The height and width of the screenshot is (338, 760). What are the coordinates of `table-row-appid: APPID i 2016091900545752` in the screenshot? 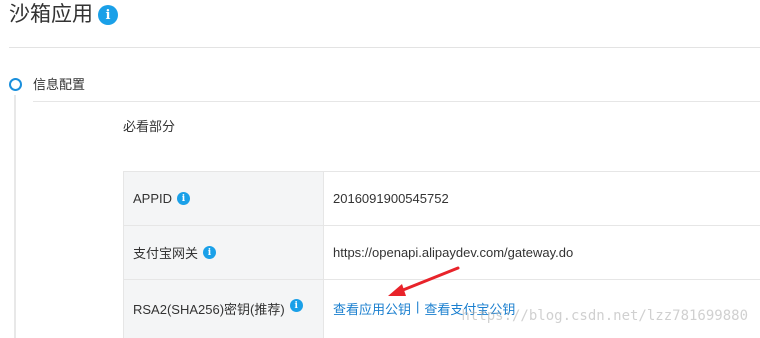 It's located at (442, 199).